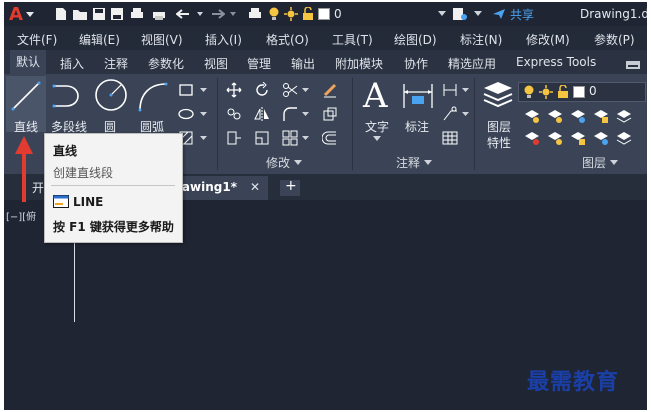 The image size is (651, 412). Describe the element at coordinates (582, 92) in the screenshot. I see `layer-dropdown: 0` at that location.